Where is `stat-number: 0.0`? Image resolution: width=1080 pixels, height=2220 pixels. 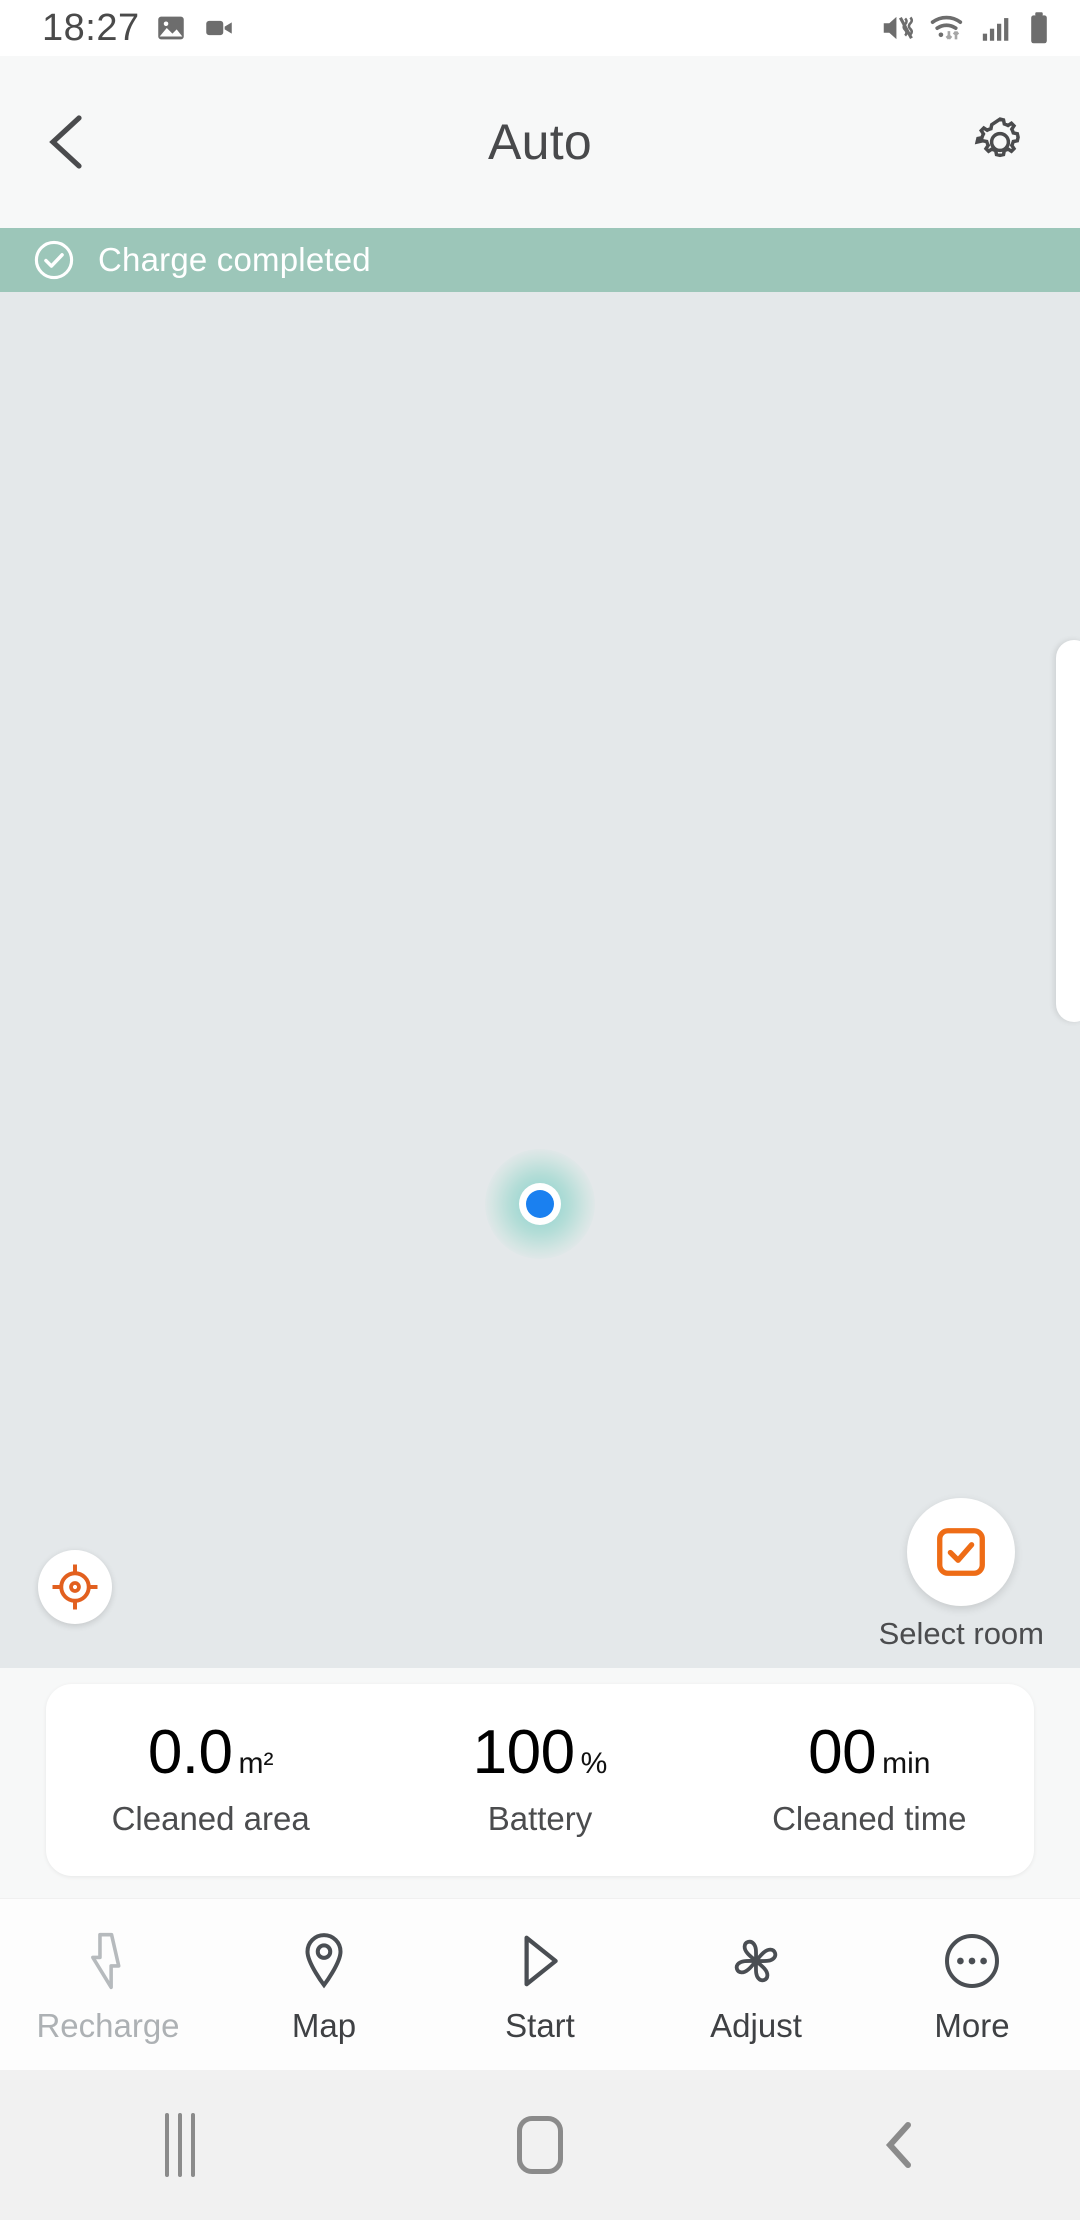
stat-number: 0.0 is located at coordinates (190, 1752).